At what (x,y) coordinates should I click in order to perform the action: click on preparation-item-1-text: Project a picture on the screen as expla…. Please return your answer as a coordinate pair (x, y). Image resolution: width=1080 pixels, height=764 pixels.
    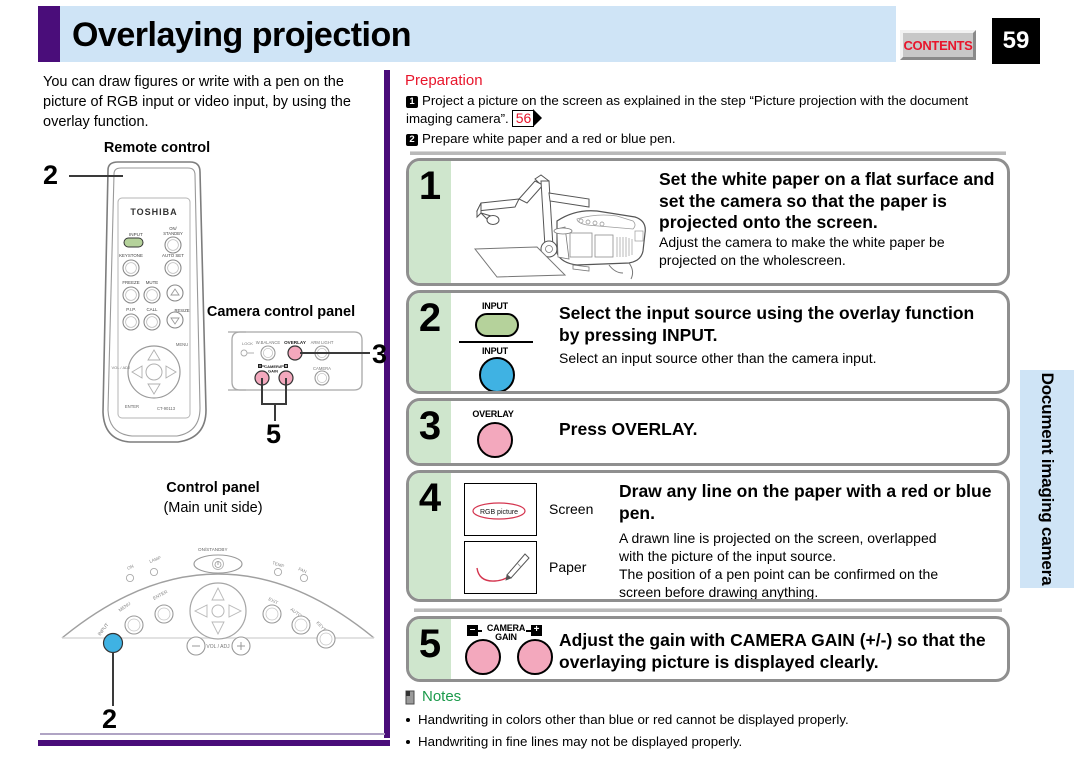
    Looking at the image, I should click on (687, 109).